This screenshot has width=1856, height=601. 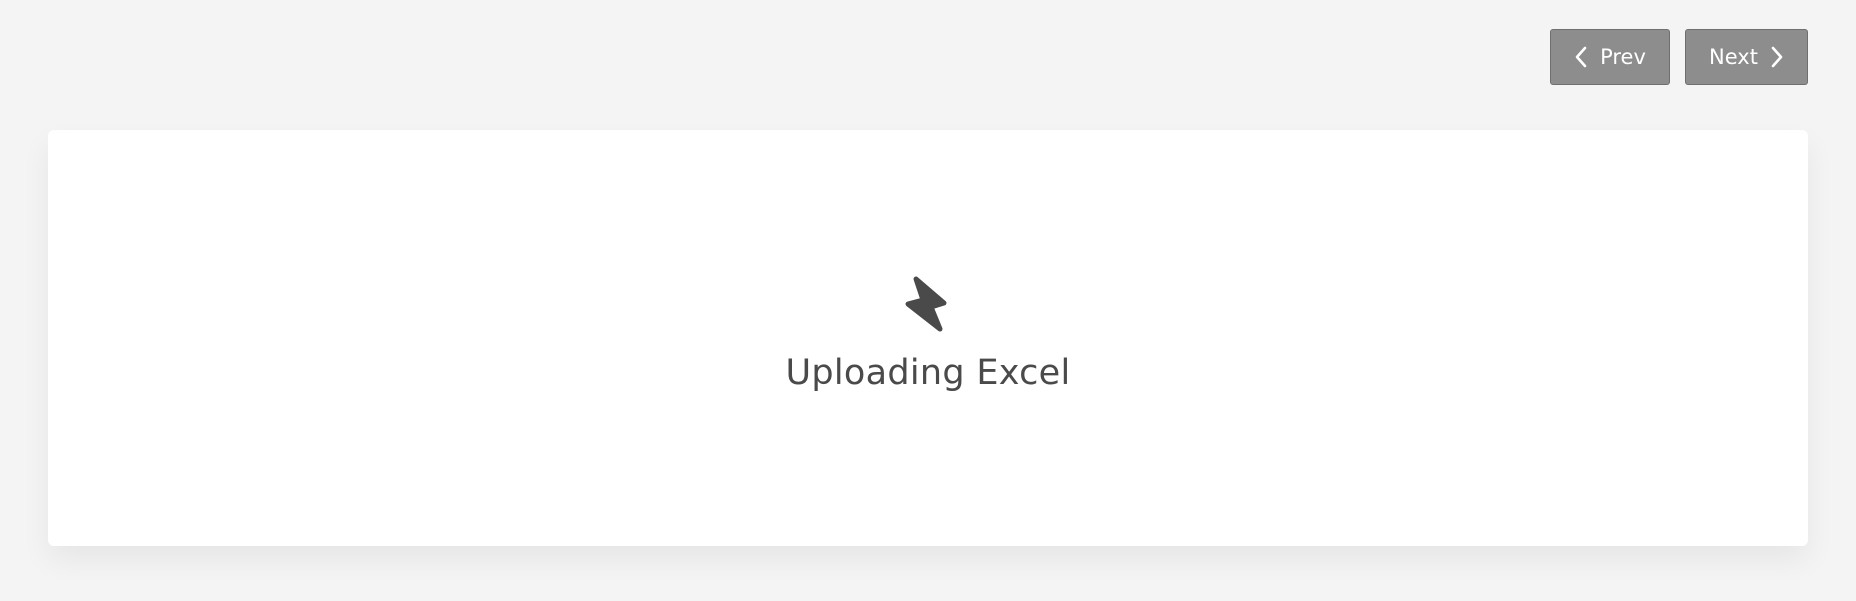 I want to click on upload-status: Uploading Excel, so click(x=927, y=334).